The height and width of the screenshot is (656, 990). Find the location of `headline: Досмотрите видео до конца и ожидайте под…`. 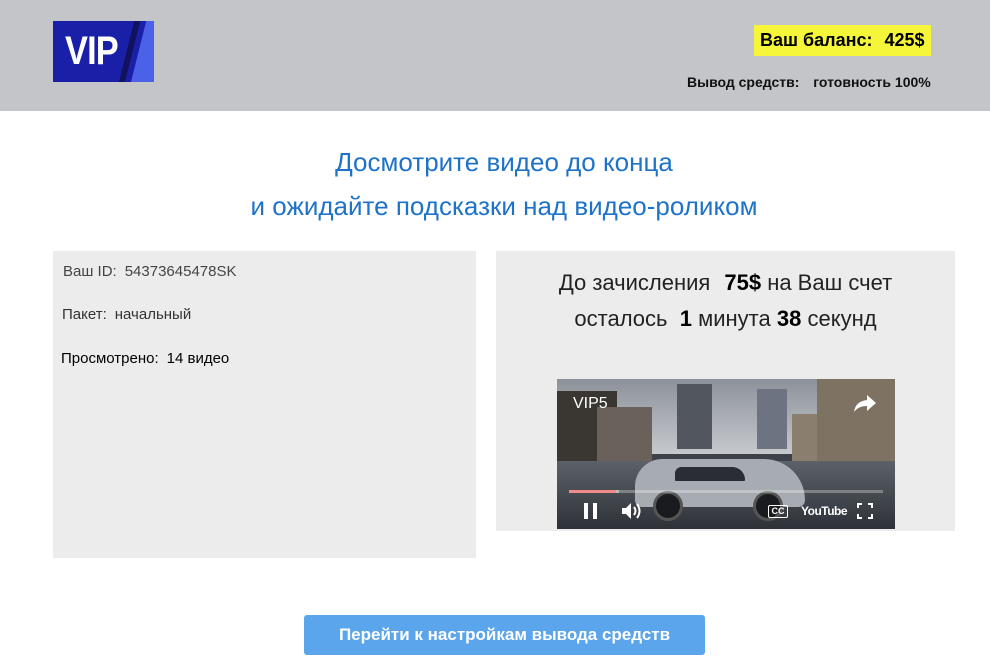

headline: Досмотрите видео до конца и ожидайте под… is located at coordinates (495, 184).